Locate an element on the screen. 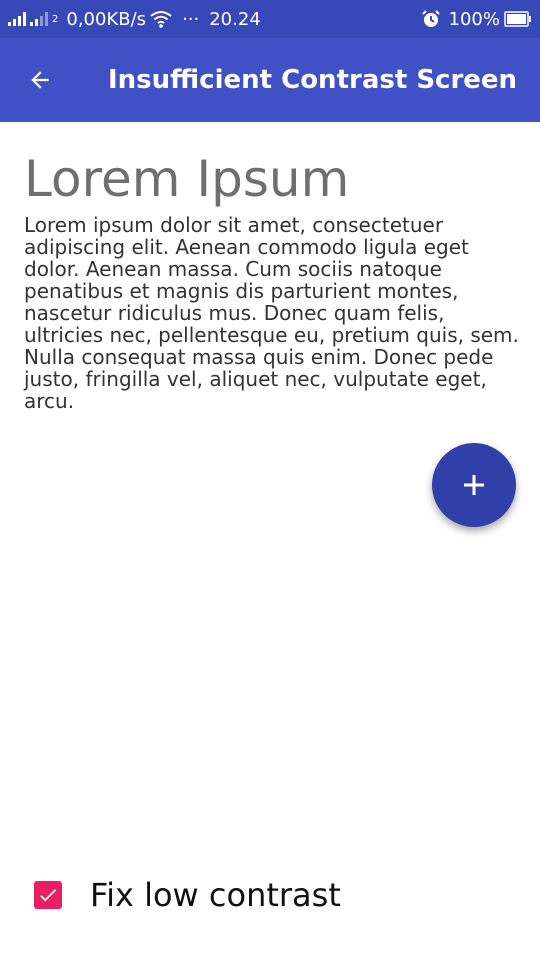 The image size is (540, 960). network-speed: 0,00KB/s is located at coordinates (106, 19).